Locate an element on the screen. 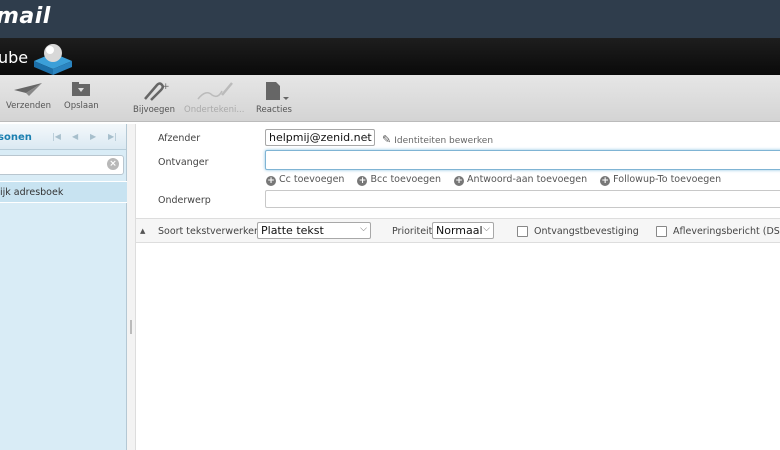 This screenshot has height=450, width=780. add-followup-to-link: + Followup-To toevoegen is located at coordinates (661, 180).